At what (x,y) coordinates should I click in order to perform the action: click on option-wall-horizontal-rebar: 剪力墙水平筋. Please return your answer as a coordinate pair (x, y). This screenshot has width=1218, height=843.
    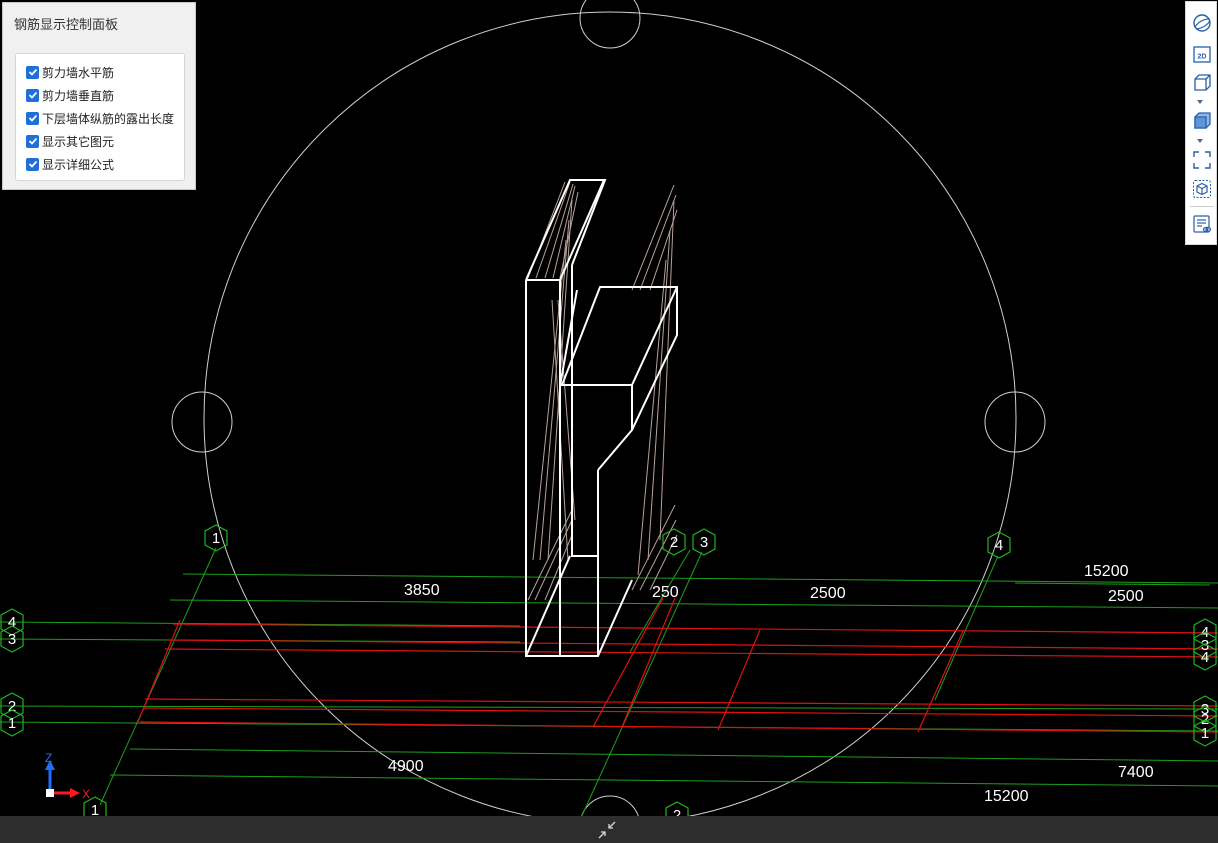
    Looking at the image, I should click on (70, 72).